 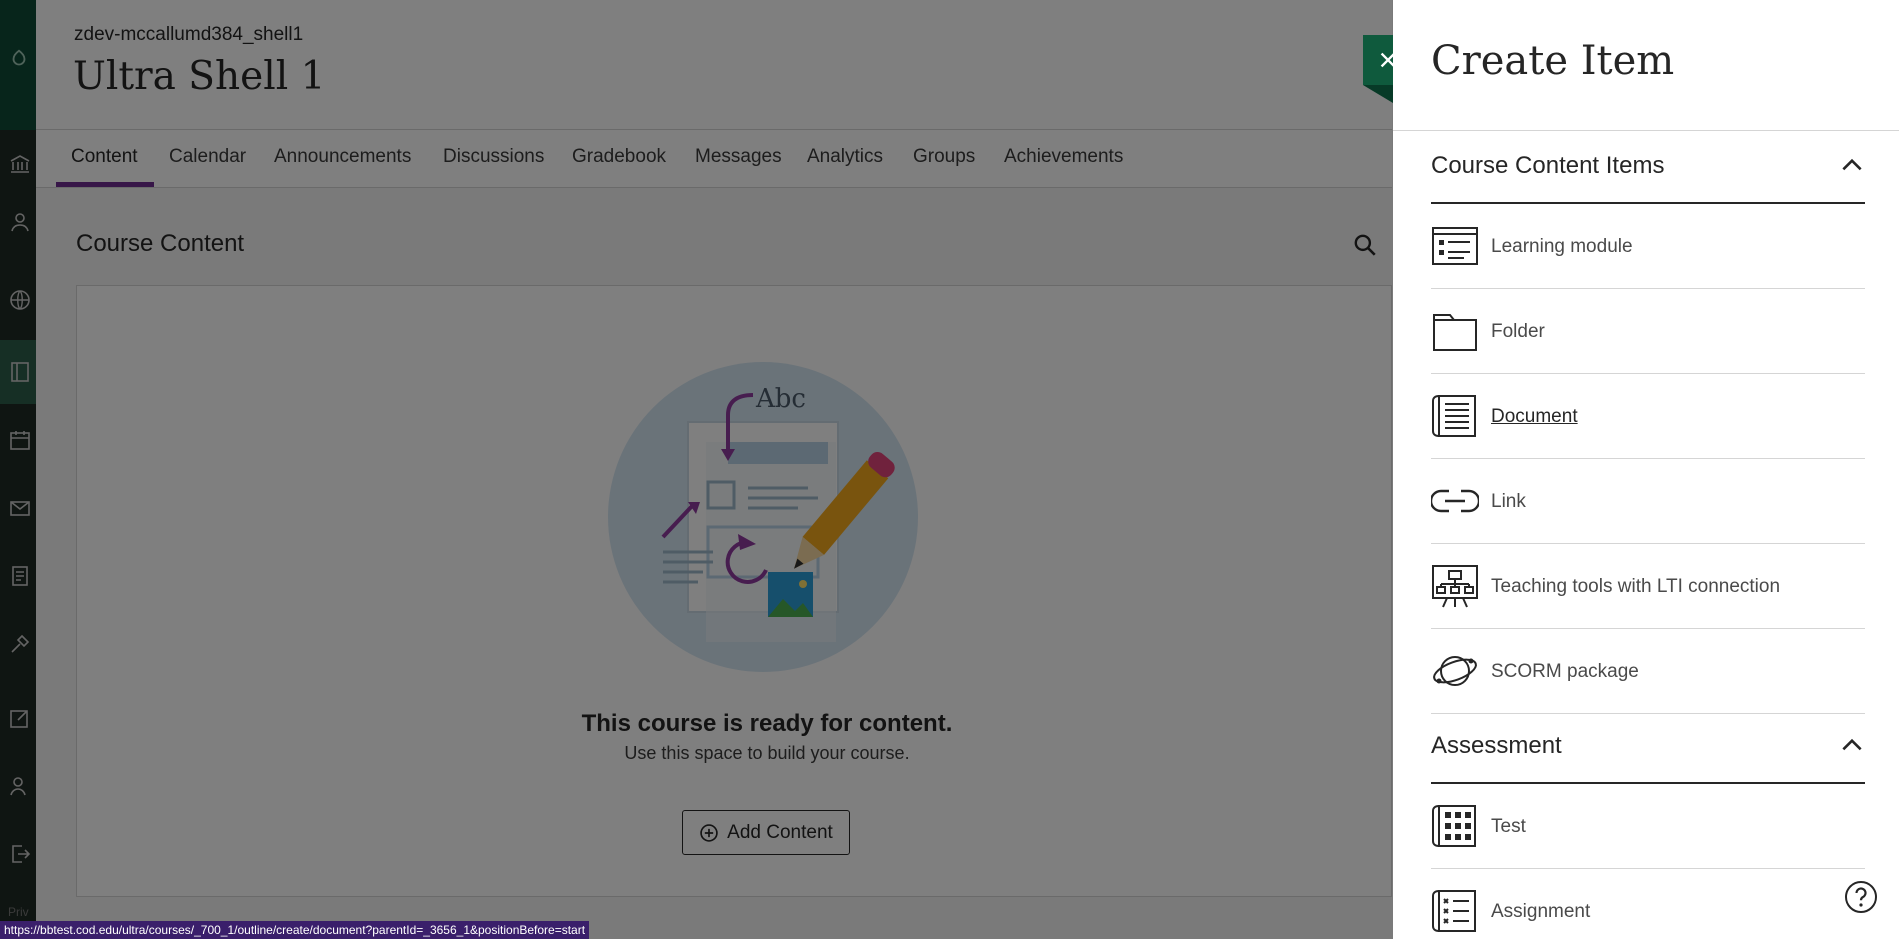 I want to click on section-course-content-items: Course Content Items, so click(x=1648, y=167).